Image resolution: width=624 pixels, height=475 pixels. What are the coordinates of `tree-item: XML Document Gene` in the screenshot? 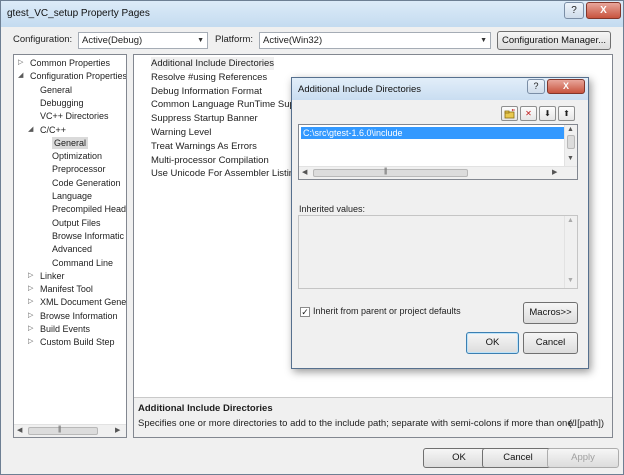 It's located at (83, 302).